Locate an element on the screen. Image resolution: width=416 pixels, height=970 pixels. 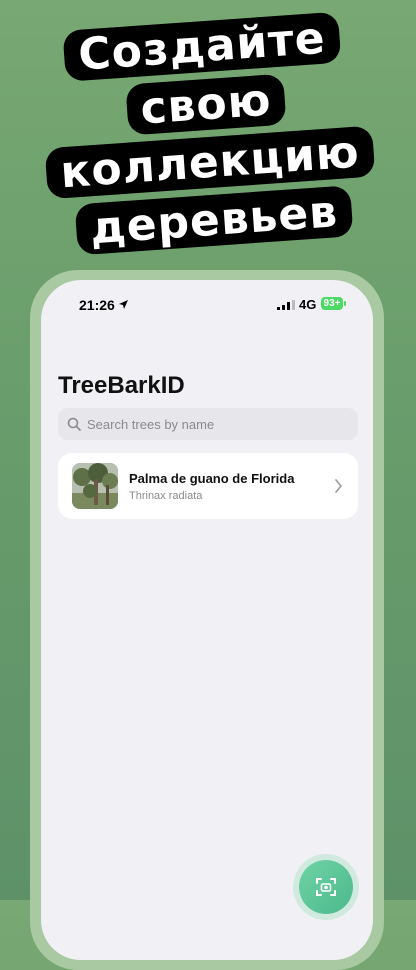
camera-scan-icon is located at coordinates (326, 887).